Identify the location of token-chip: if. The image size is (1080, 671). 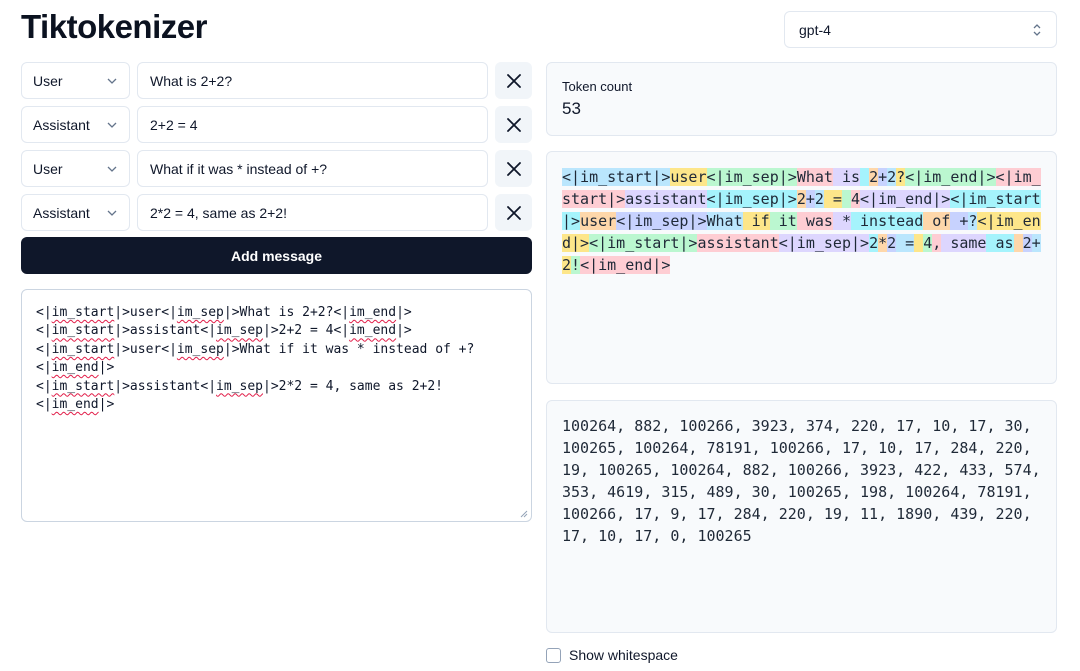
(756, 221).